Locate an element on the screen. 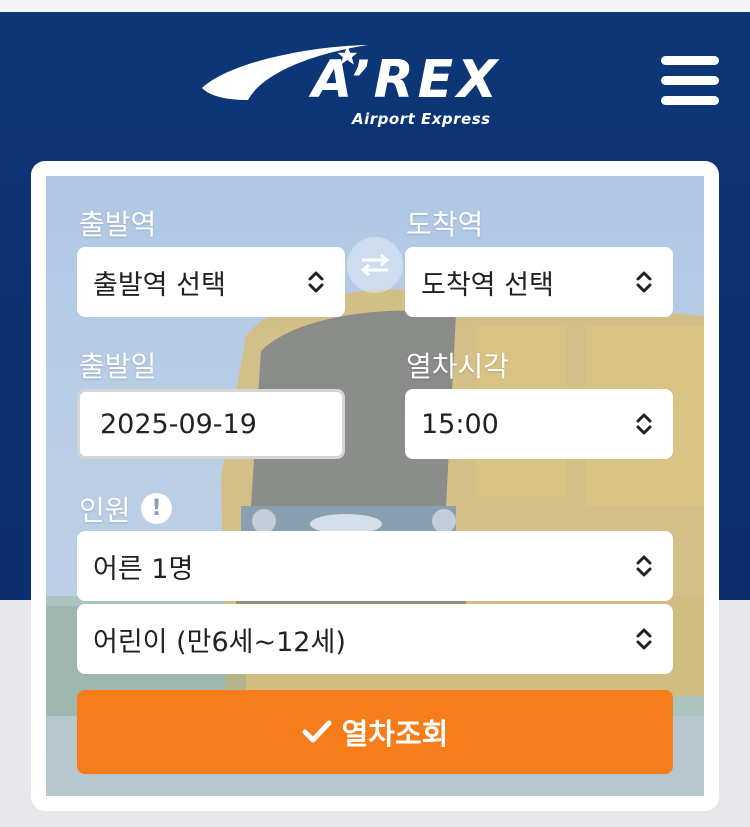 The height and width of the screenshot is (827, 750). time-label: 열차시각 is located at coordinates (458, 366).